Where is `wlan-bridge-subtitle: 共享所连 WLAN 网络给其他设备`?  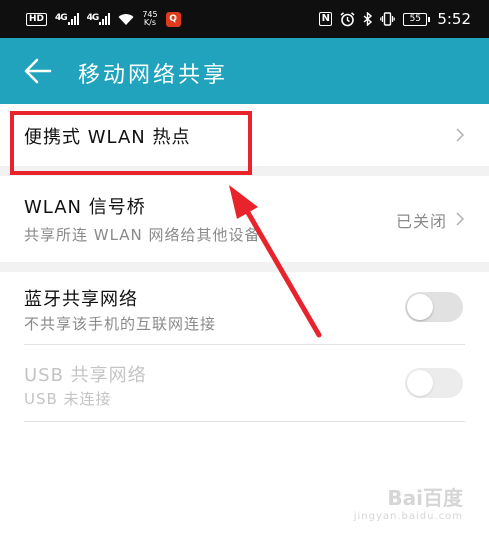
wlan-bridge-subtitle: 共享所连 WLAN 网络给其他设备 is located at coordinates (142, 235).